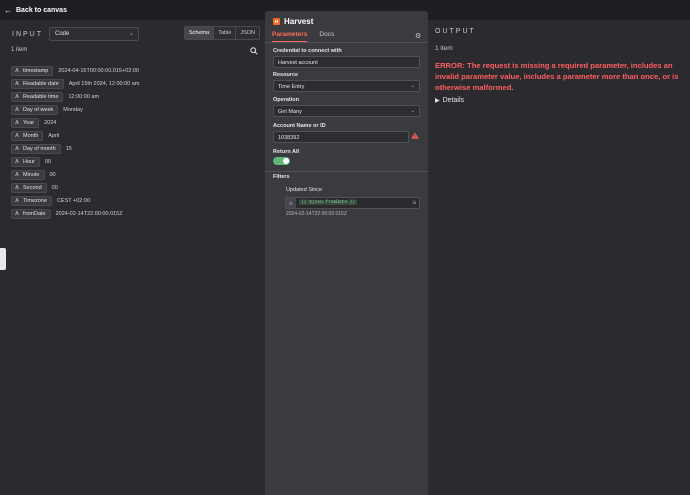 This screenshot has height=495, width=690. What do you see at coordinates (346, 62) in the screenshot?
I see `credential-select: Harvest account` at bounding box center [346, 62].